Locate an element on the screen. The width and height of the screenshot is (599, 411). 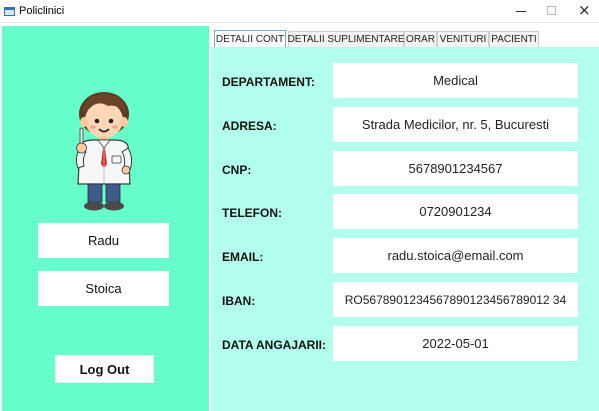
data-angajarii-label: DATA ANGAJARII: is located at coordinates (274, 345).